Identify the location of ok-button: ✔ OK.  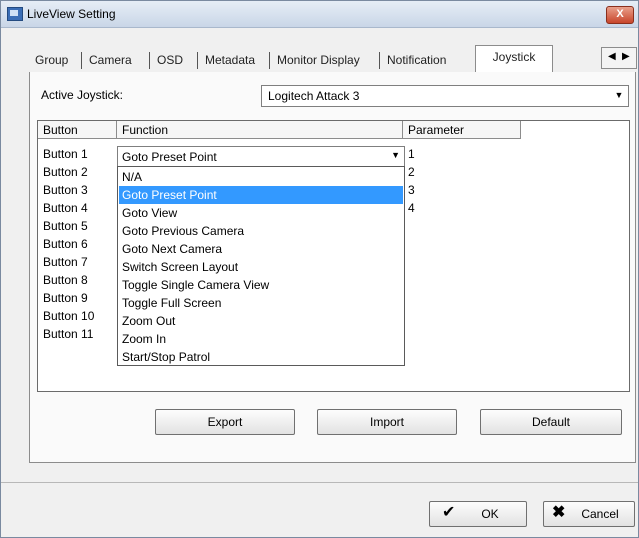
(478, 514).